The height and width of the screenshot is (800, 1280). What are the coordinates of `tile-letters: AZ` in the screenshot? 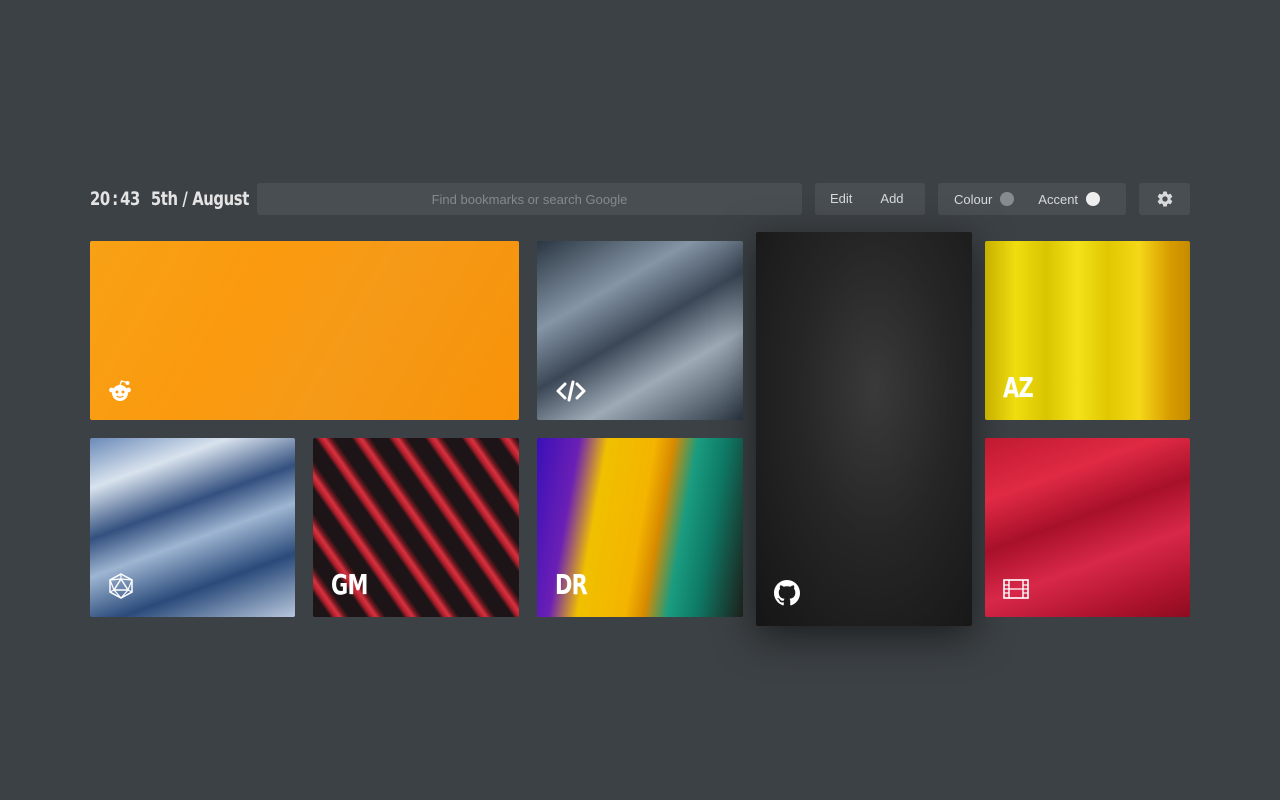 It's located at (1018, 387).